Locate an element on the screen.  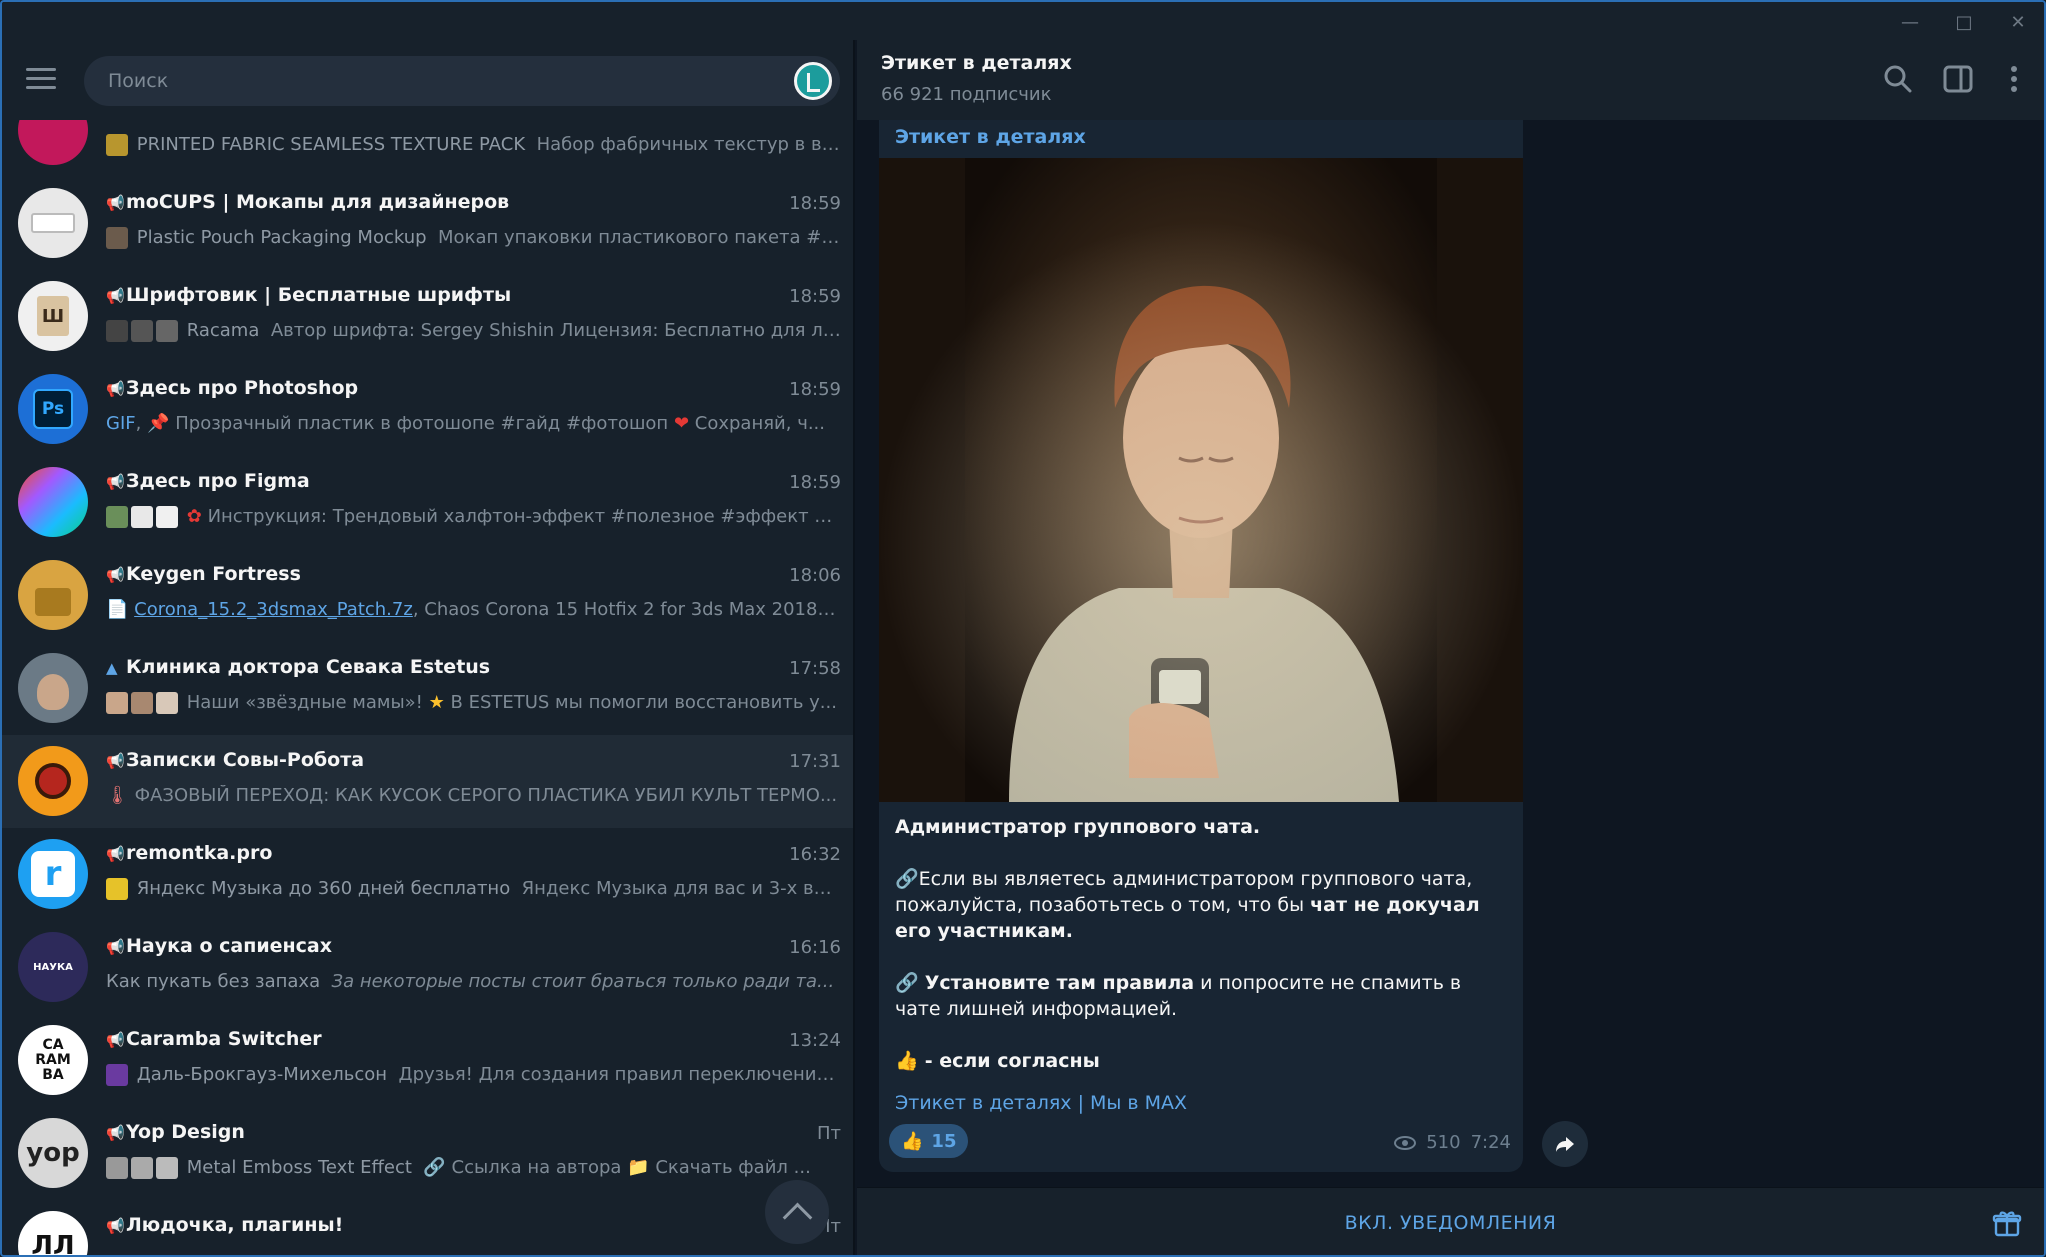
star-icon: ★ is located at coordinates (436, 702).